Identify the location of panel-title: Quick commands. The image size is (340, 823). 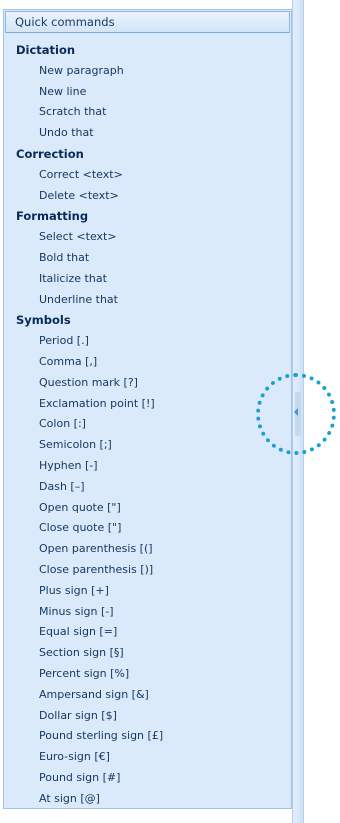
(147, 22).